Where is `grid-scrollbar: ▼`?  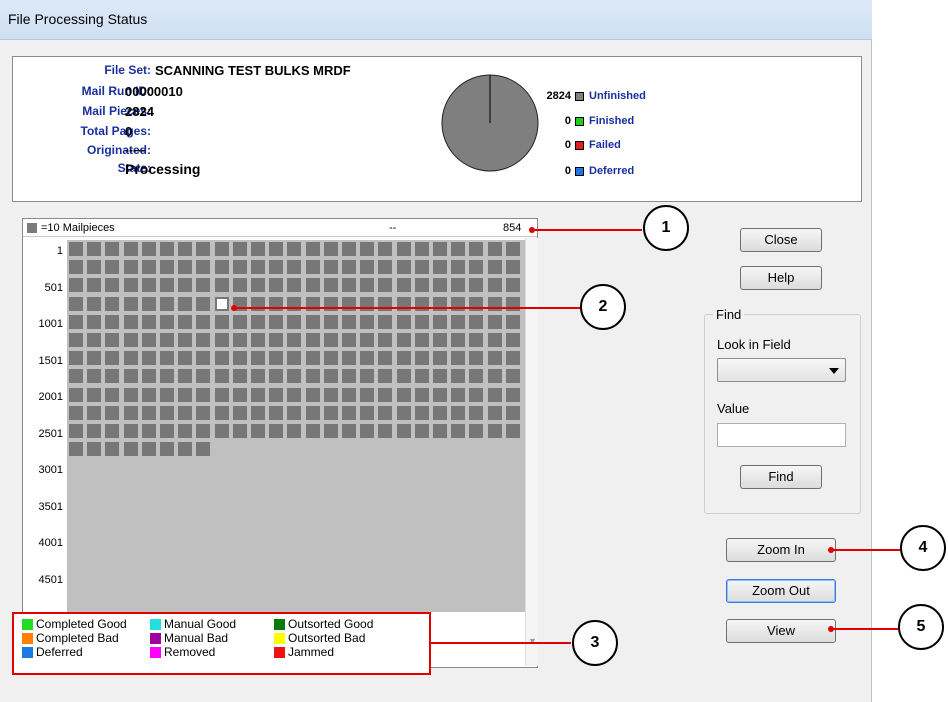 grid-scrollbar: ▼ is located at coordinates (531, 452).